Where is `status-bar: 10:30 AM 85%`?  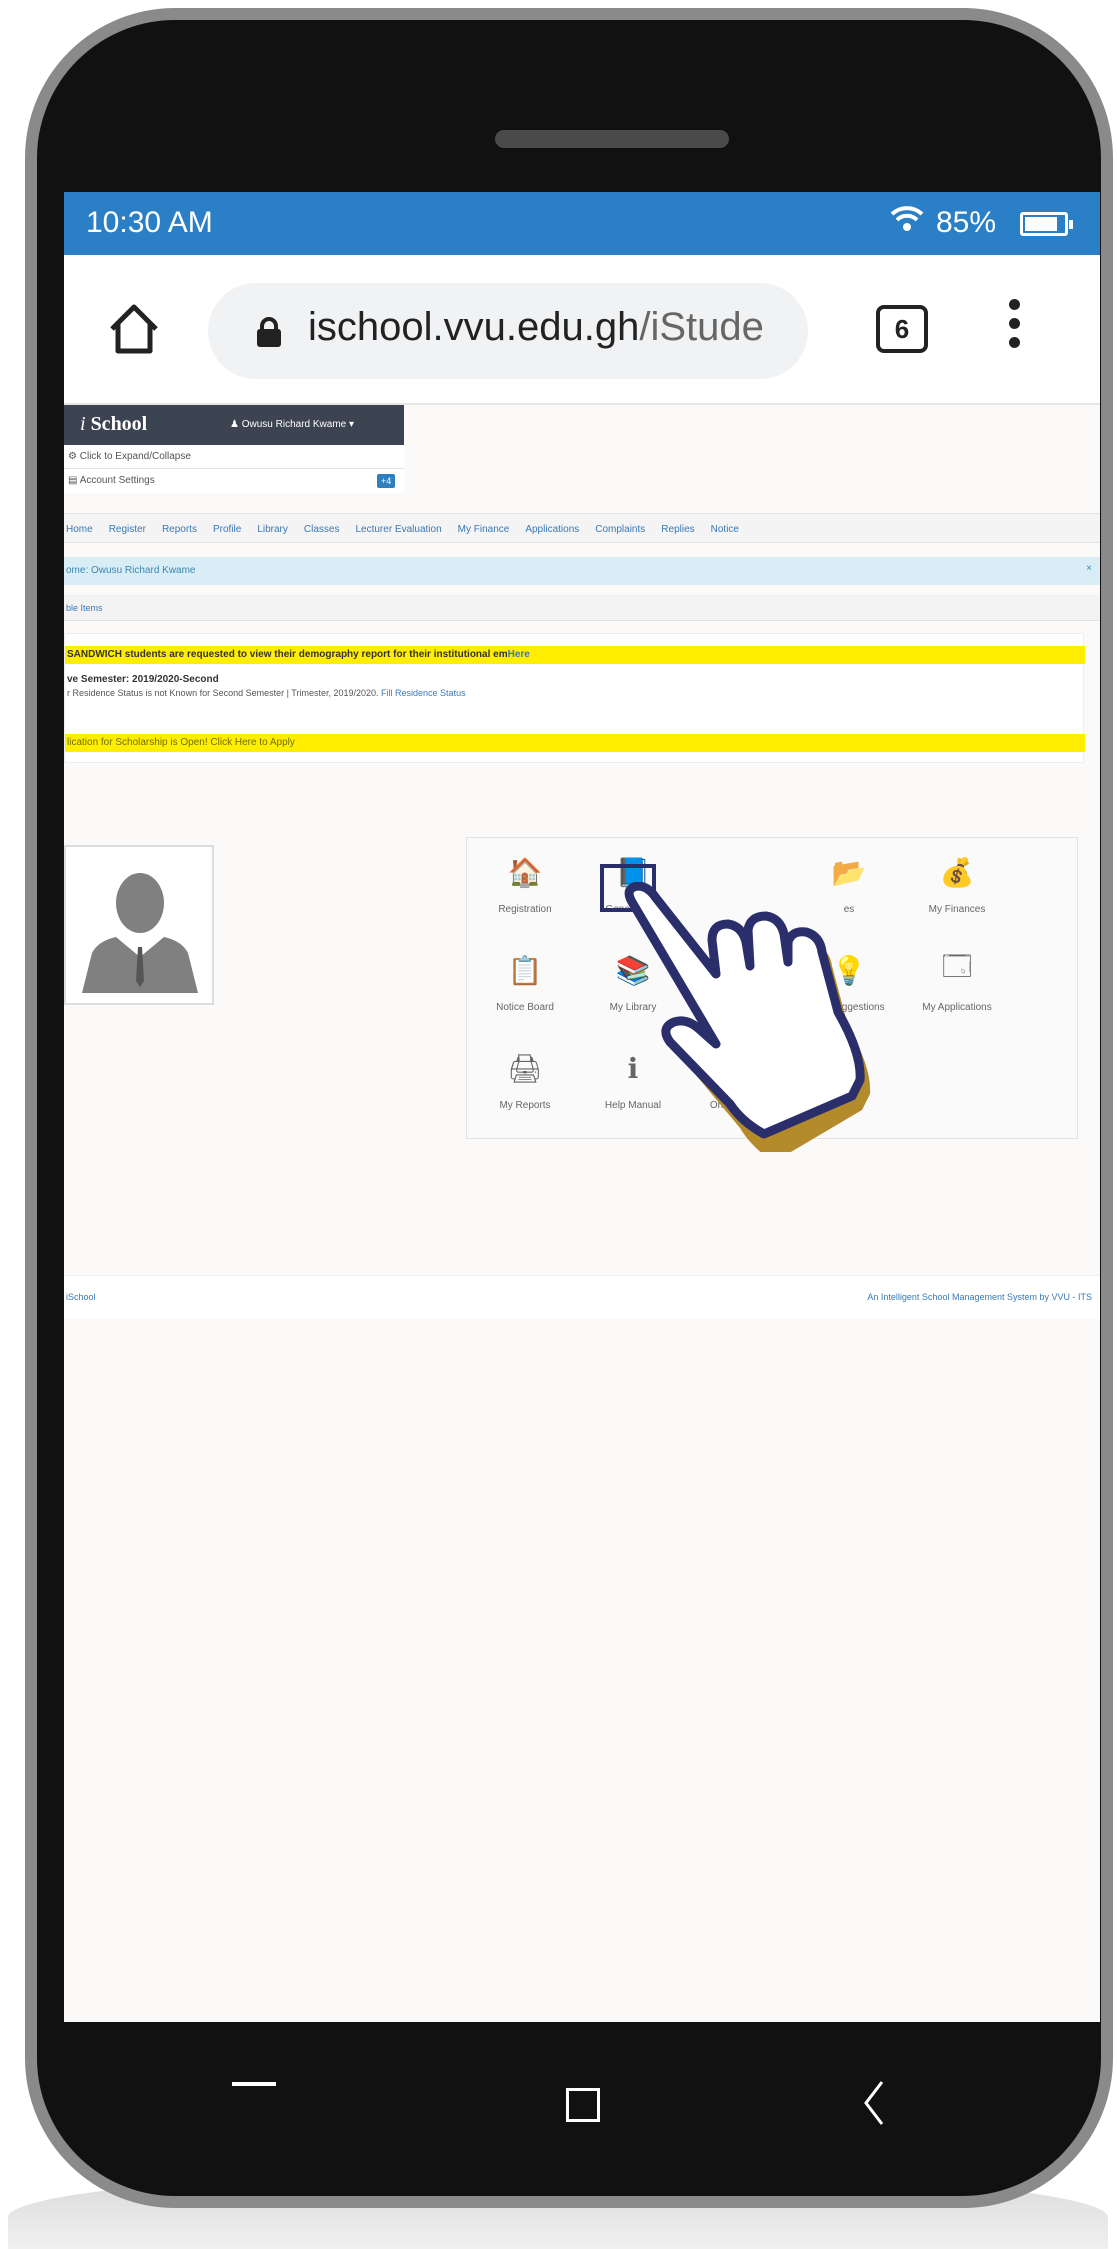
status-bar: 10:30 AM 85% is located at coordinates (582, 223).